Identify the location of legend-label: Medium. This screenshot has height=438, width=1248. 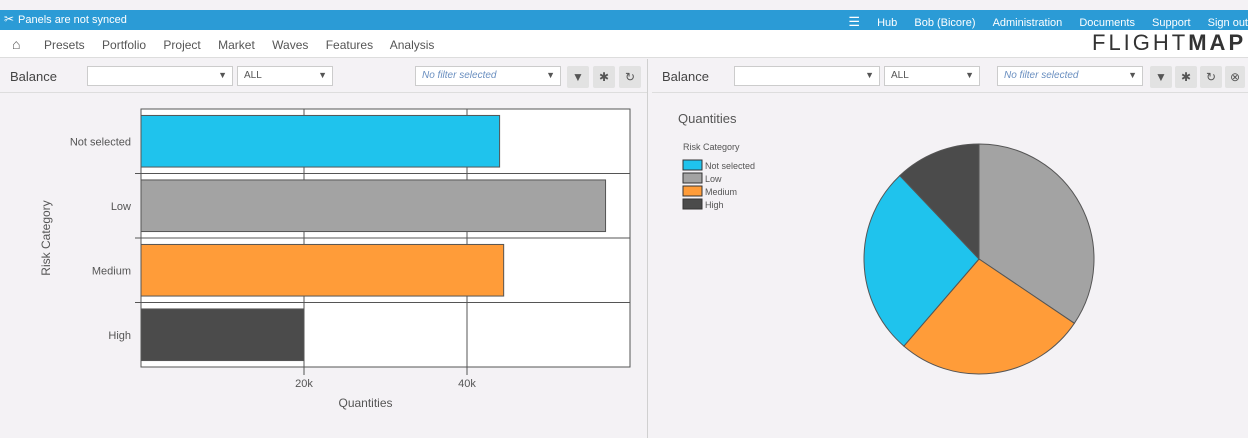
(721, 192).